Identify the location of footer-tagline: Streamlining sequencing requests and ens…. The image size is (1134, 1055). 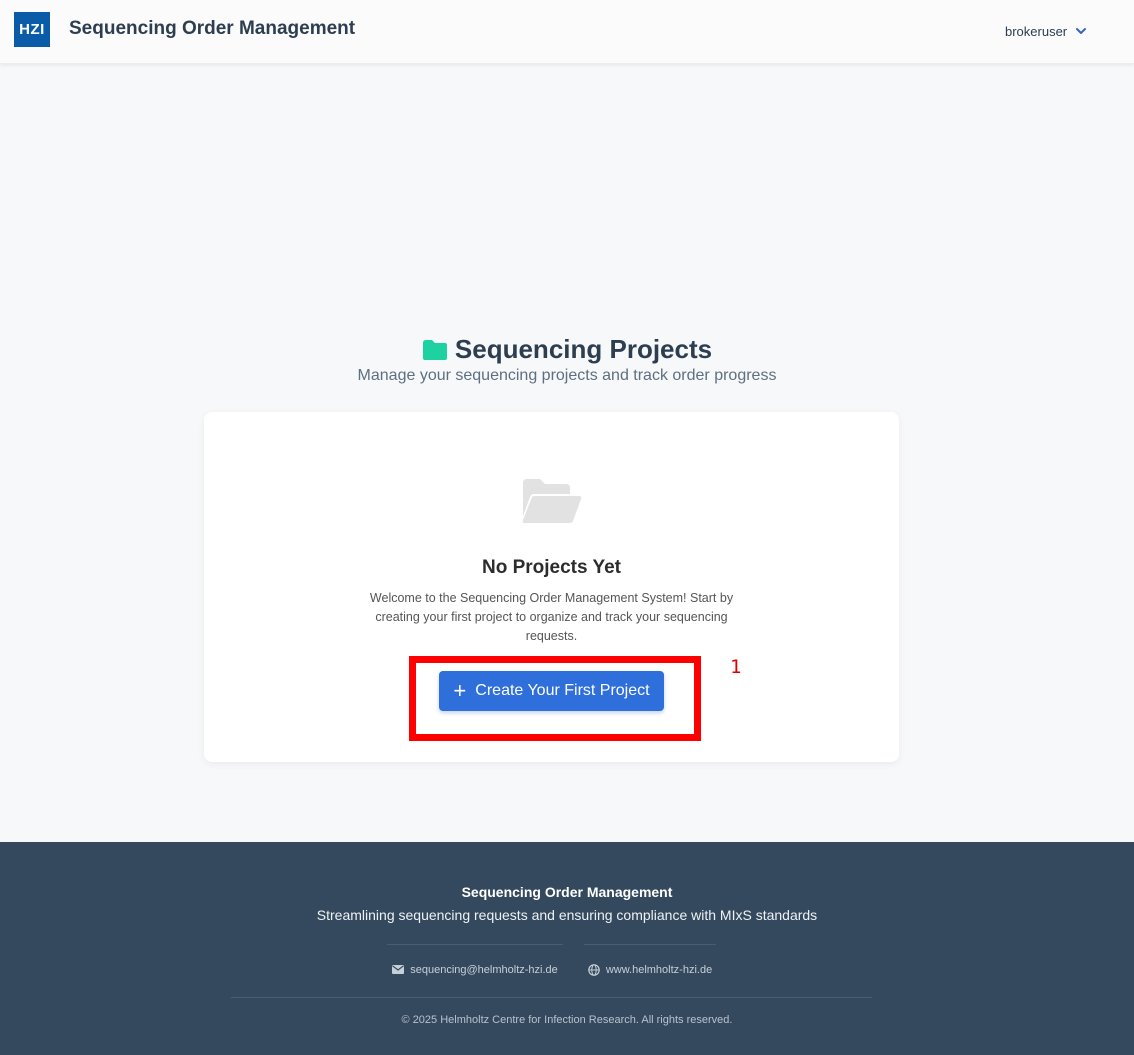
(567, 915).